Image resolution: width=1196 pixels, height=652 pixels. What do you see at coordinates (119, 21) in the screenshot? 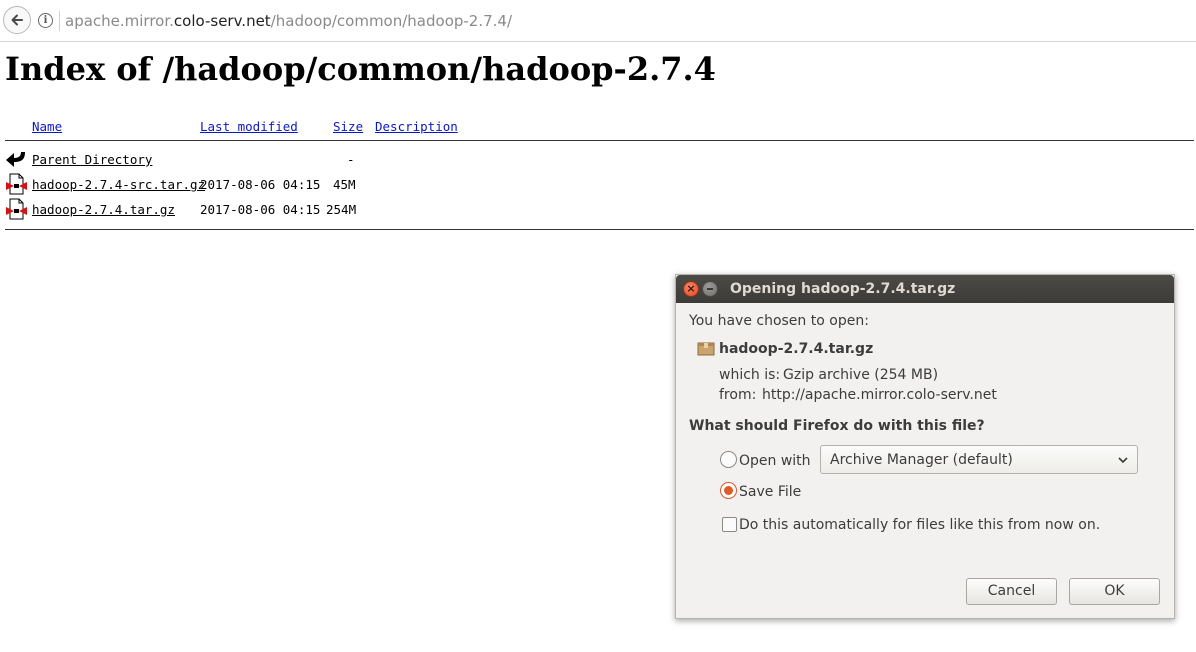
I see `url-prefix: apache.mirror.` at bounding box center [119, 21].